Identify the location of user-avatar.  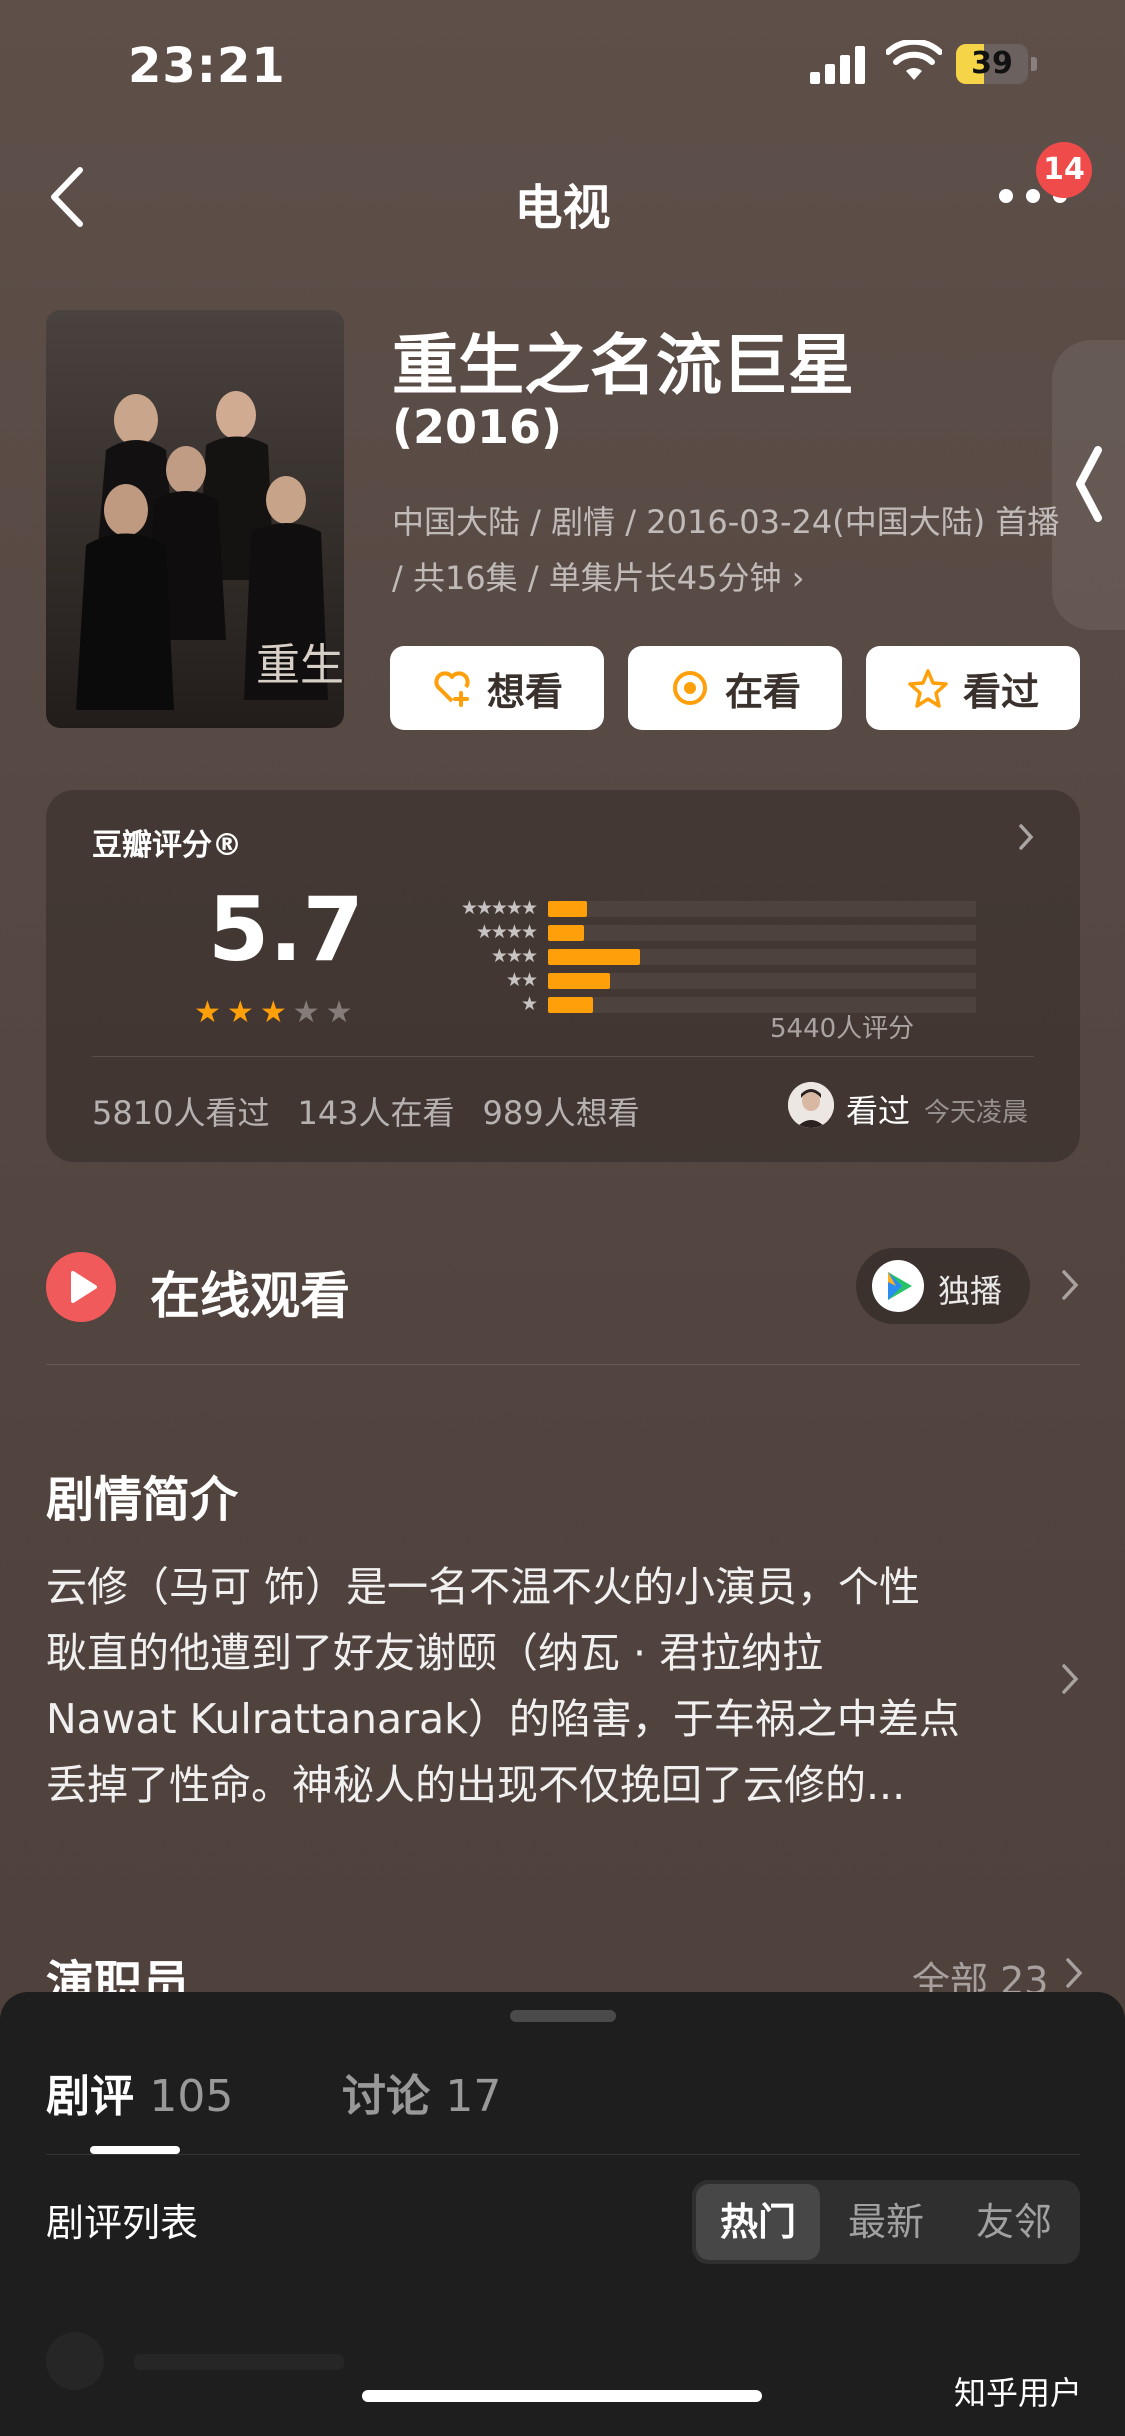
(811, 1105).